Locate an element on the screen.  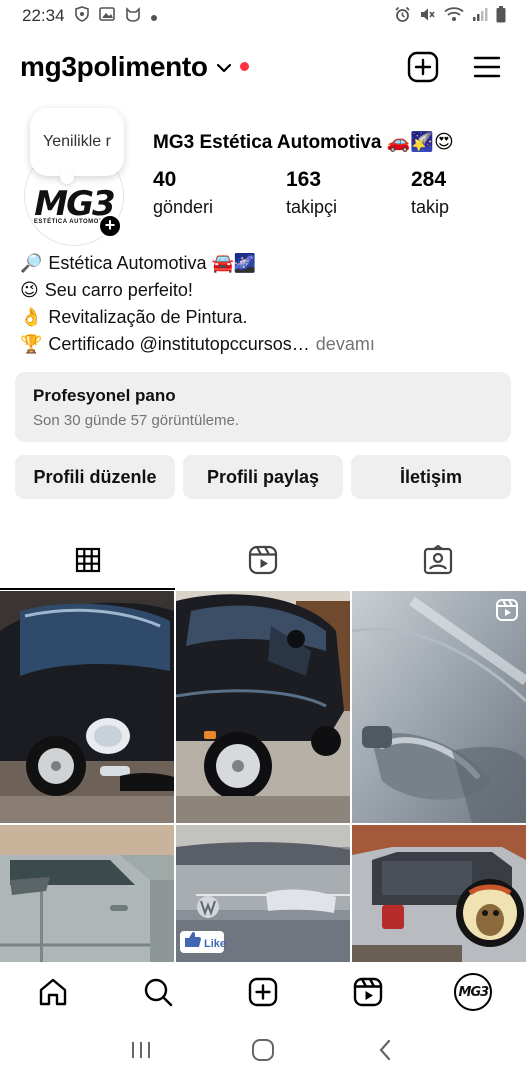
home-icon is located at coordinates (53, 992).